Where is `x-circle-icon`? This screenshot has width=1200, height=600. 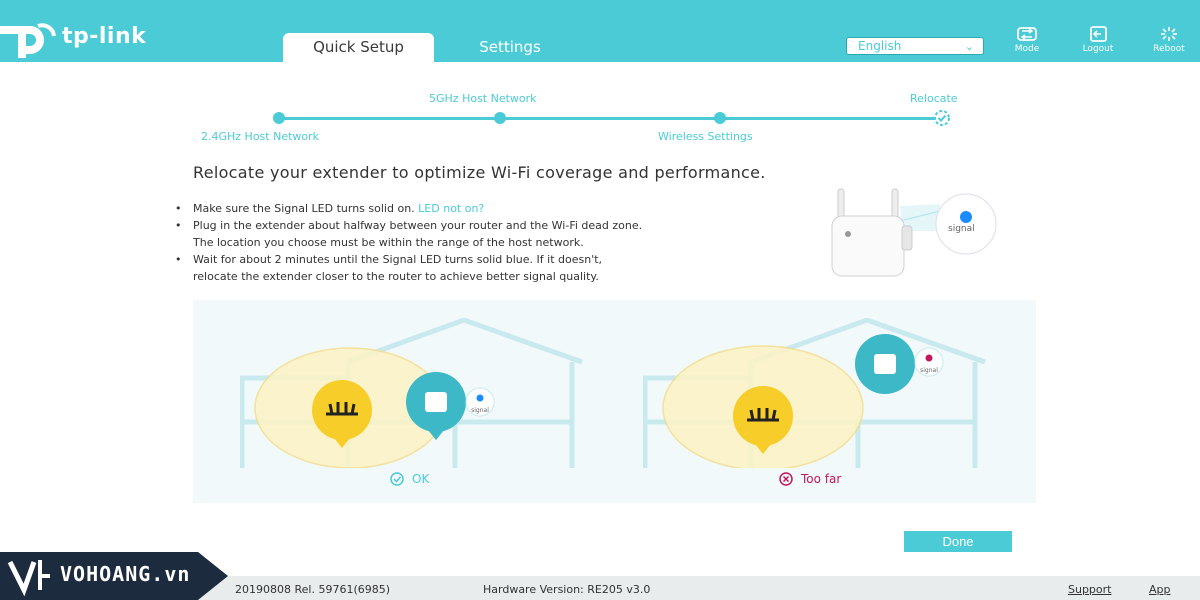
x-circle-icon is located at coordinates (786, 479).